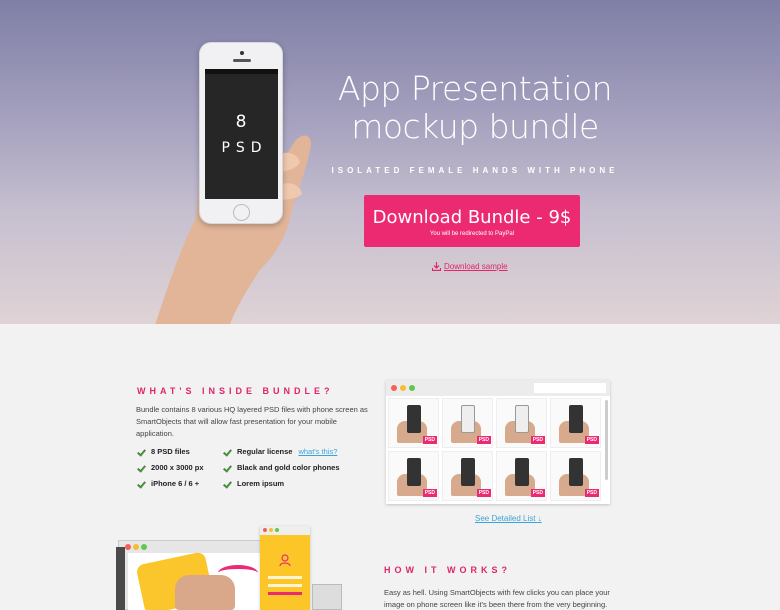 The image size is (780, 610). Describe the element at coordinates (476, 266) in the screenshot. I see `download-sample-label: Download sample` at that location.